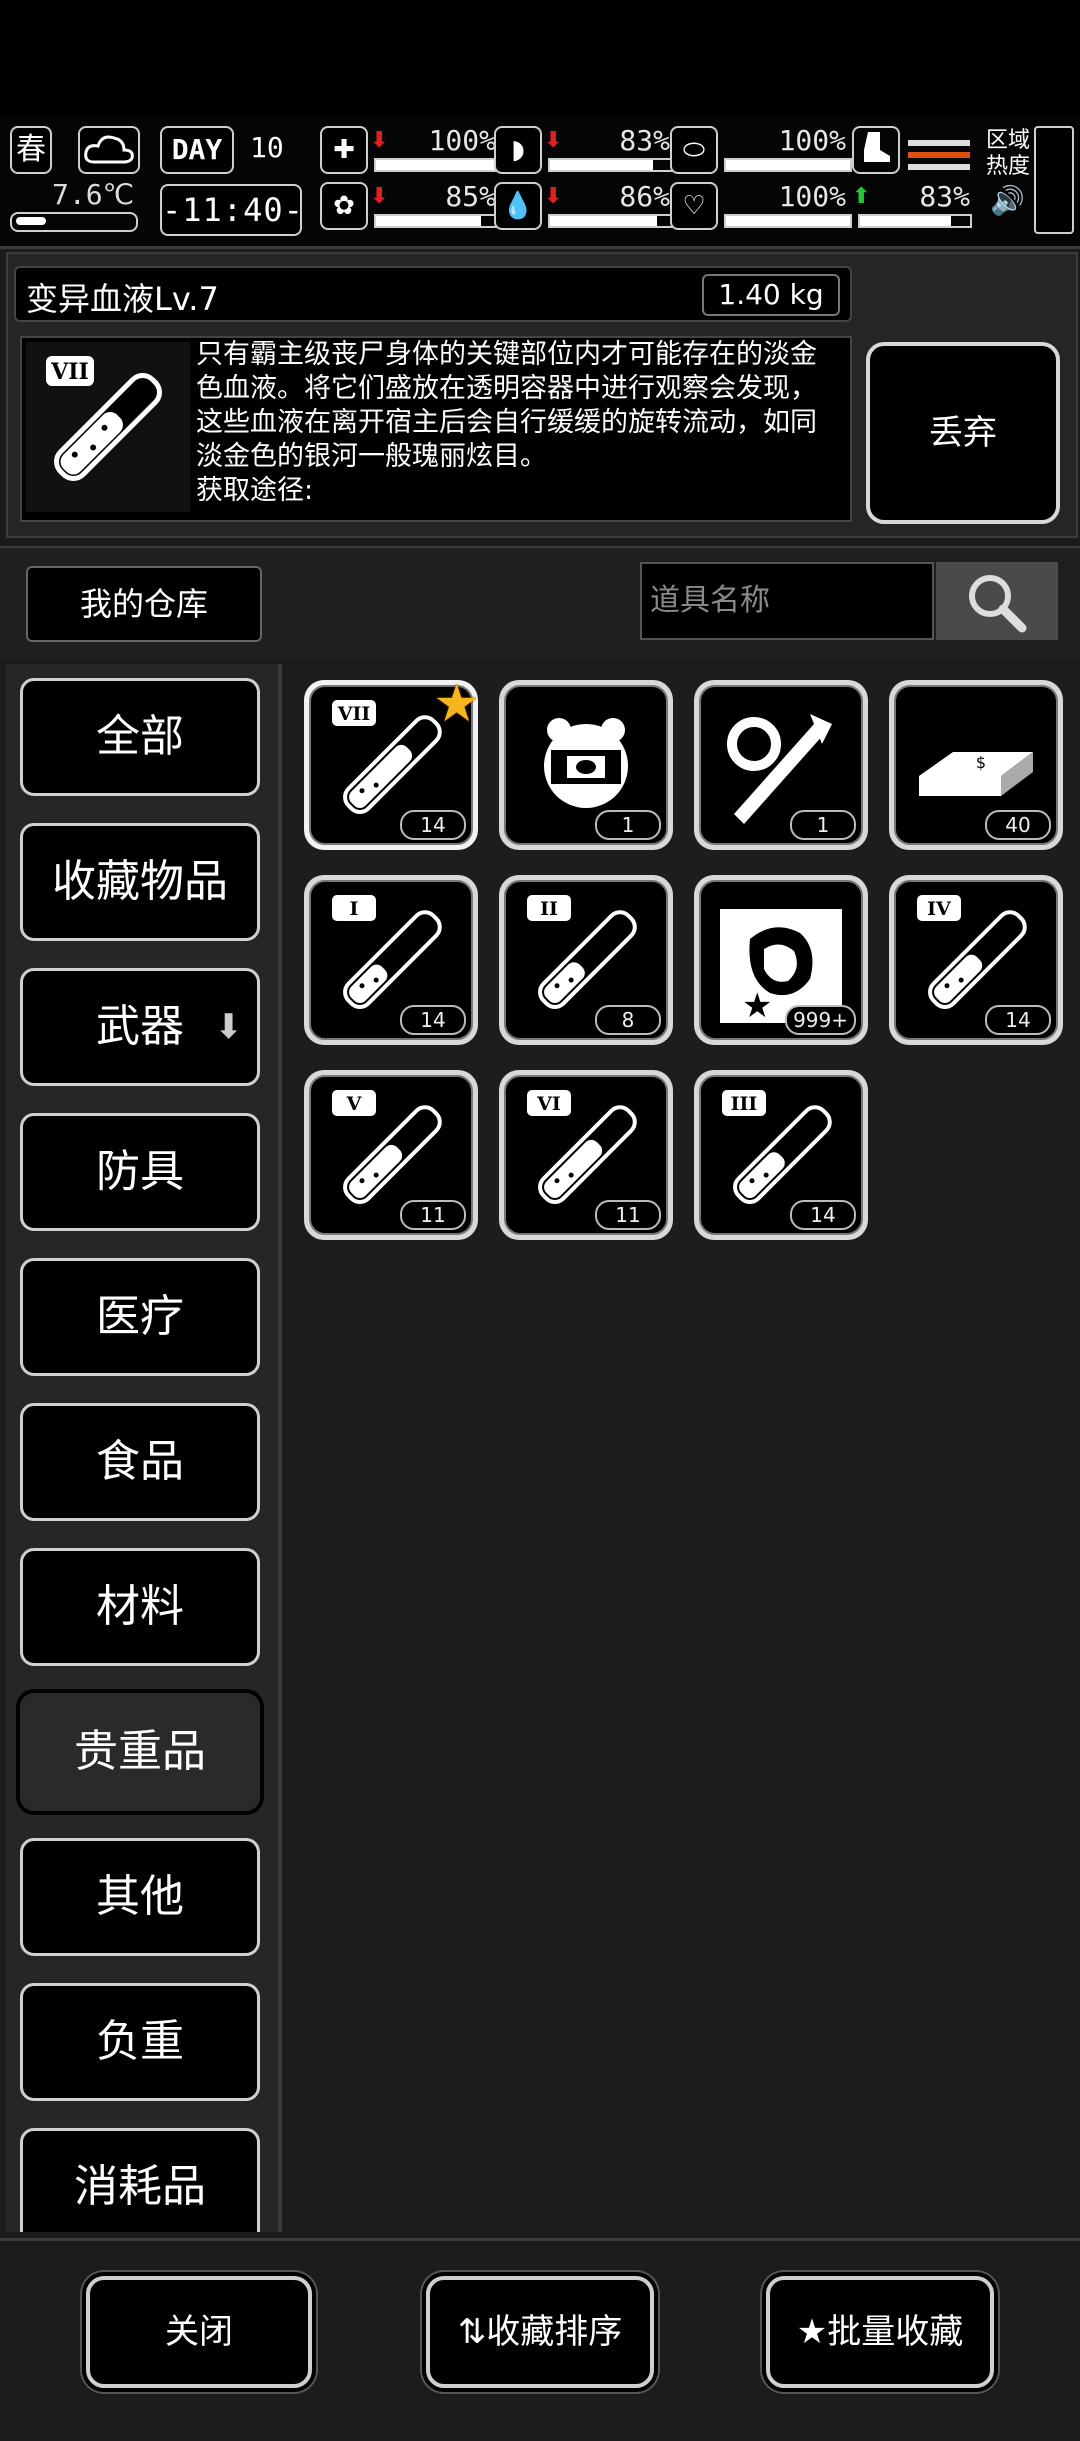 The image size is (1080, 2441). Describe the element at coordinates (109, 150) in the screenshot. I see `cloud-icon` at that location.